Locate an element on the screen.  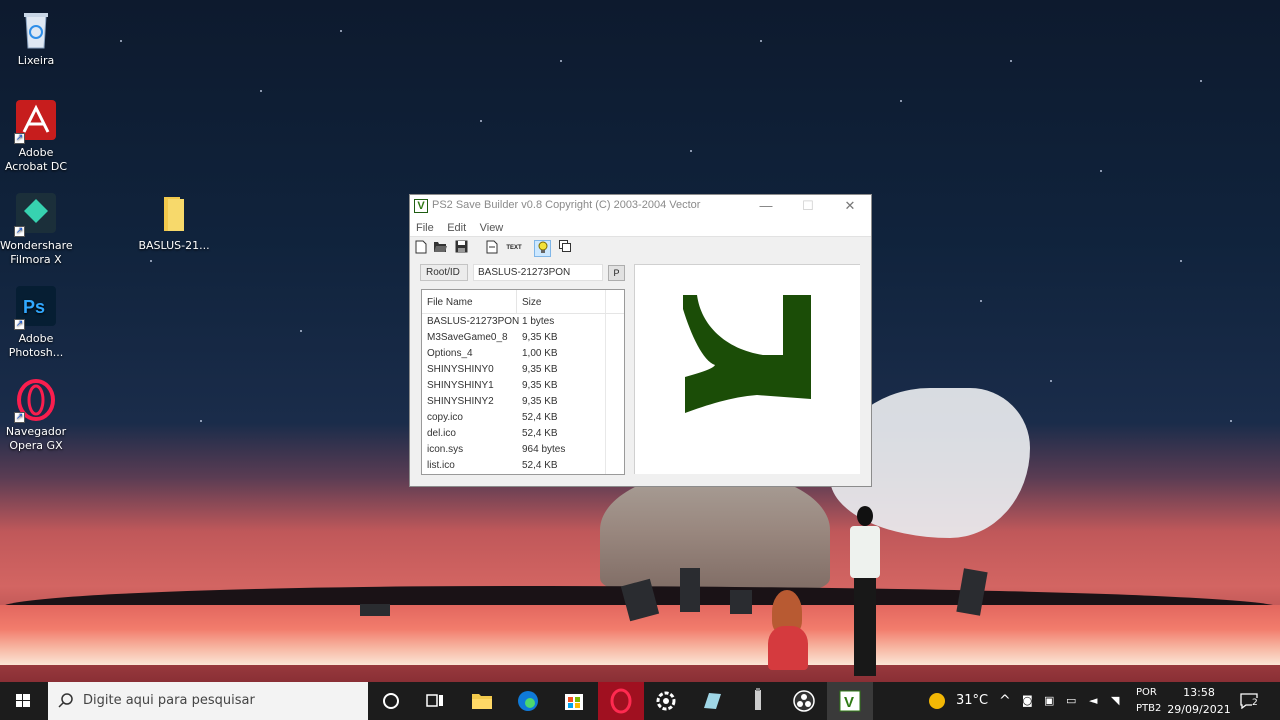
desktop-icon-recycle-bin: Lixeira is located at coordinates (36, 38).